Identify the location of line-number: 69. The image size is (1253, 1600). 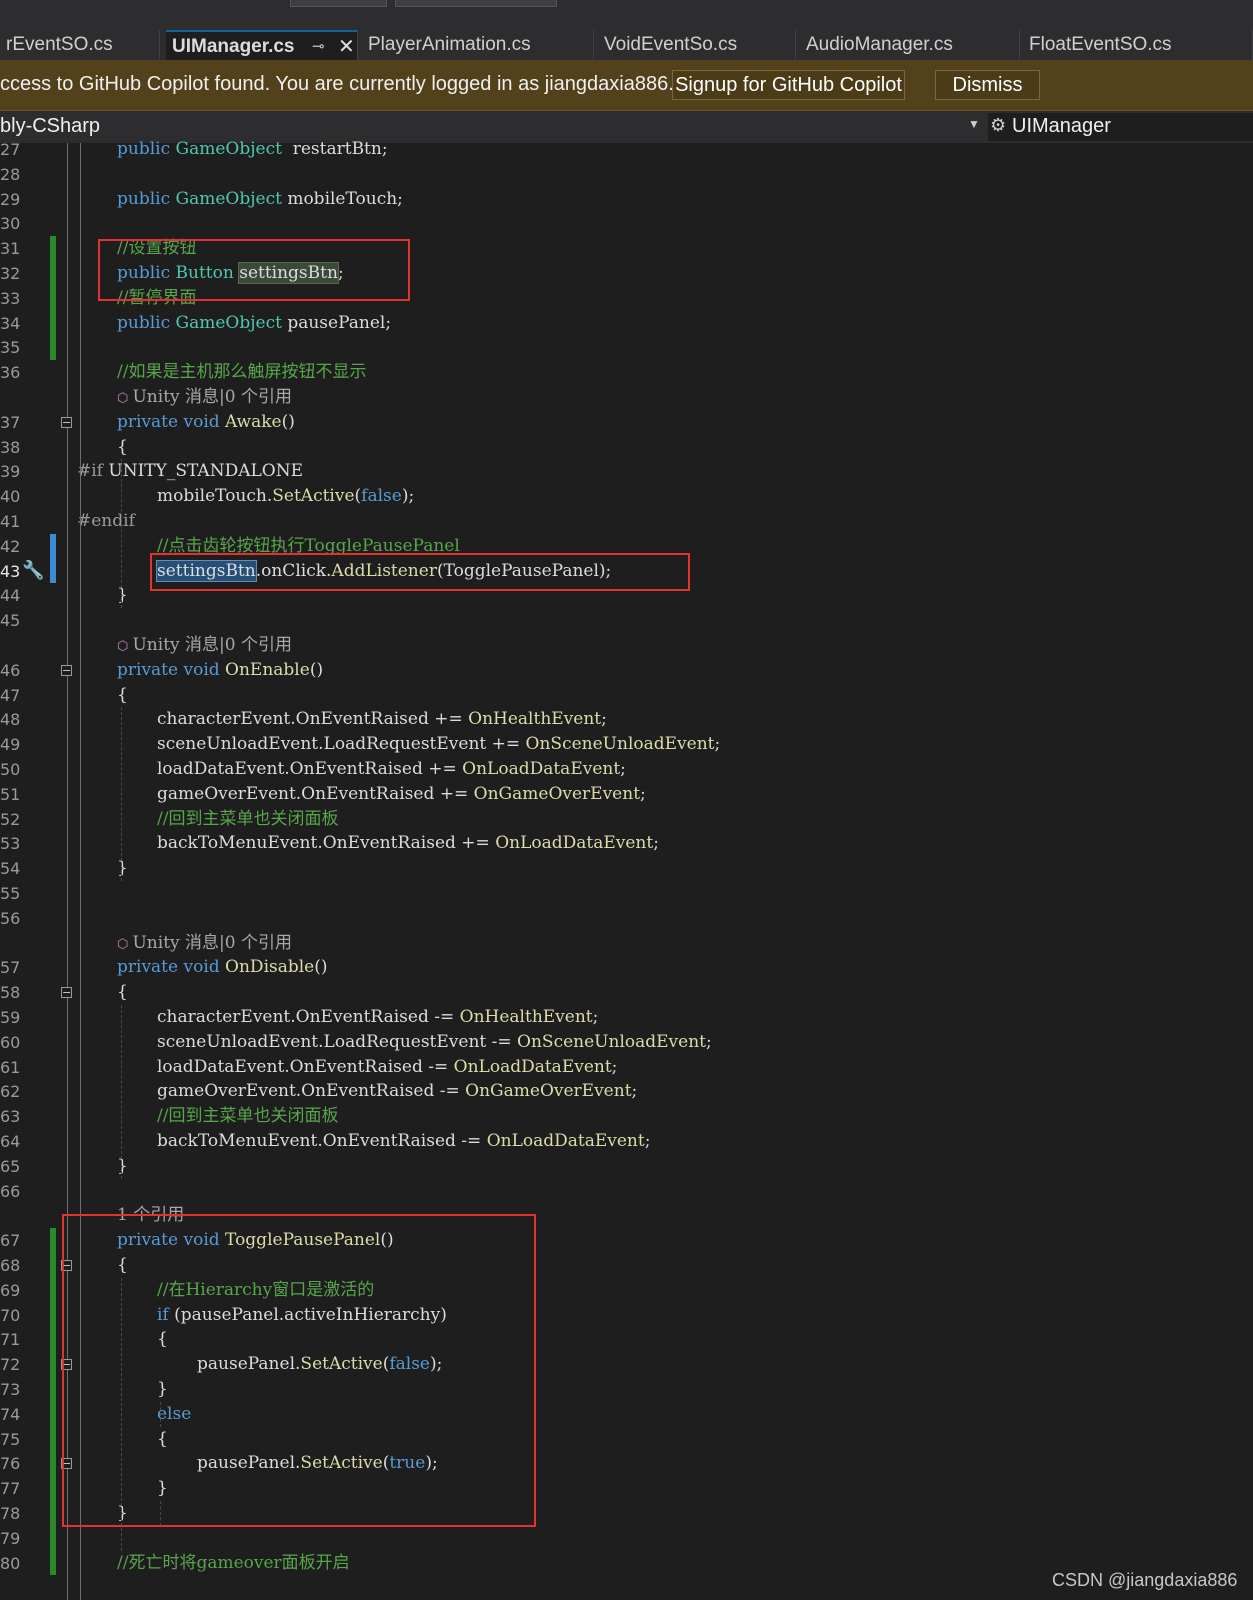
(10, 1290).